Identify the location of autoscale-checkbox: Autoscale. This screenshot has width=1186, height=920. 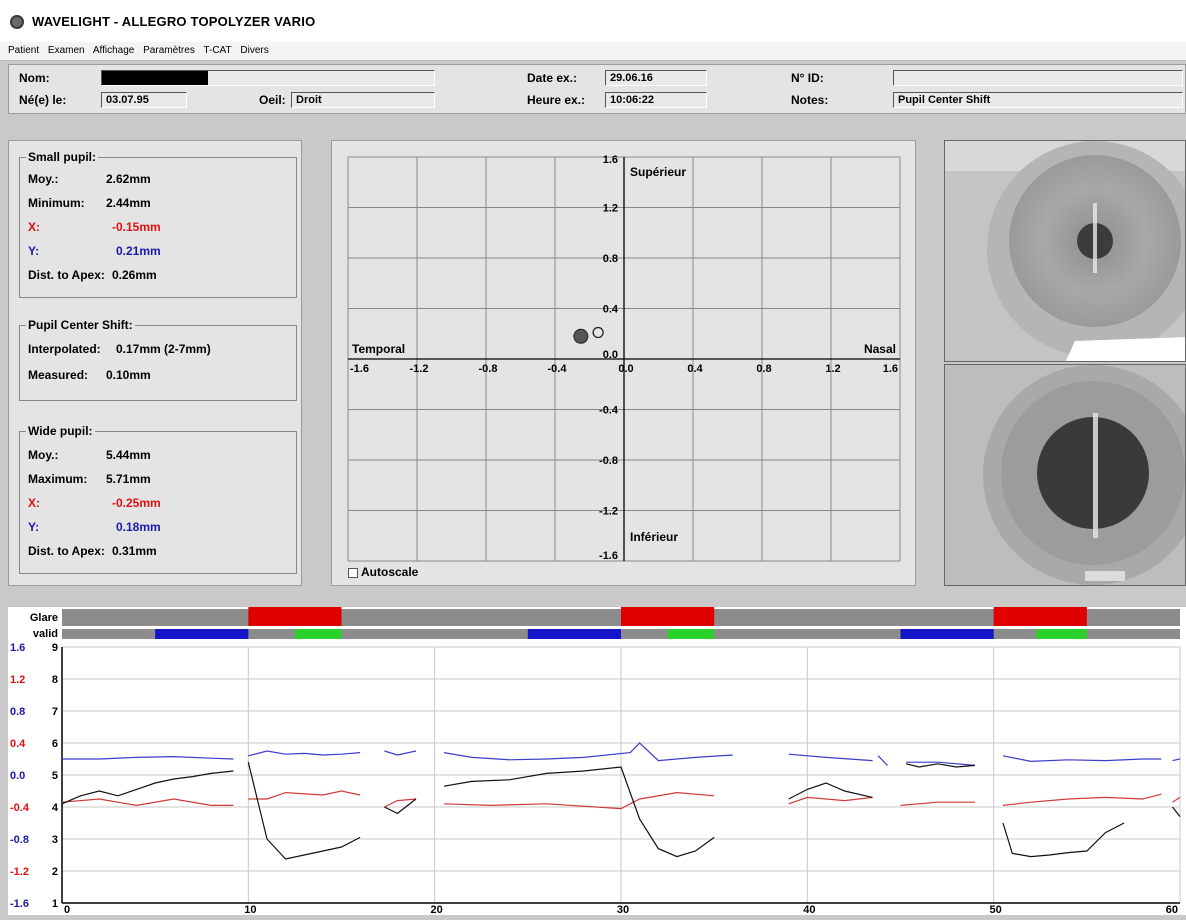
(383, 572).